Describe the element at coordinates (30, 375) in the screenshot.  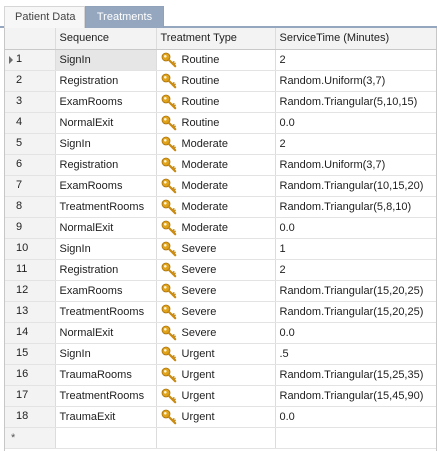
I see `row-header: 16` at that location.